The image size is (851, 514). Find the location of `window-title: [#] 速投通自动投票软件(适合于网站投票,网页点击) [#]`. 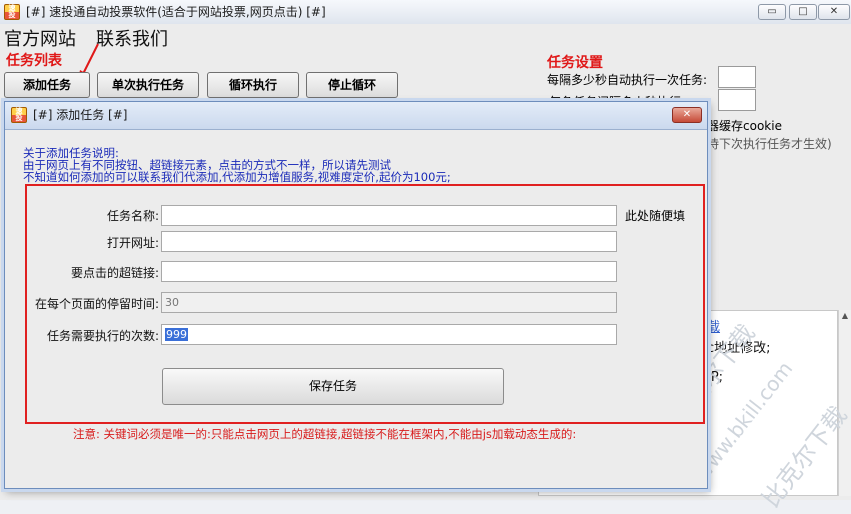

window-title: [#] 速投通自动投票软件(适合于网站投票,网页点击) [#] is located at coordinates (176, 12).